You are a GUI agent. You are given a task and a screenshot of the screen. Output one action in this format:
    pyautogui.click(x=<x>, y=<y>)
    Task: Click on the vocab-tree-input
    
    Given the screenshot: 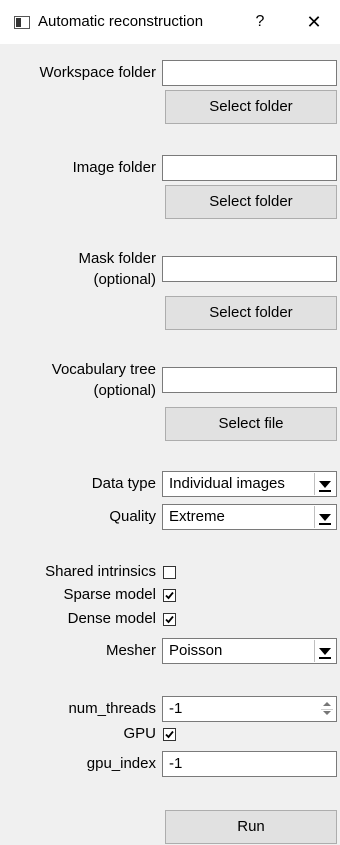 What is the action you would take?
    pyautogui.click(x=249, y=380)
    